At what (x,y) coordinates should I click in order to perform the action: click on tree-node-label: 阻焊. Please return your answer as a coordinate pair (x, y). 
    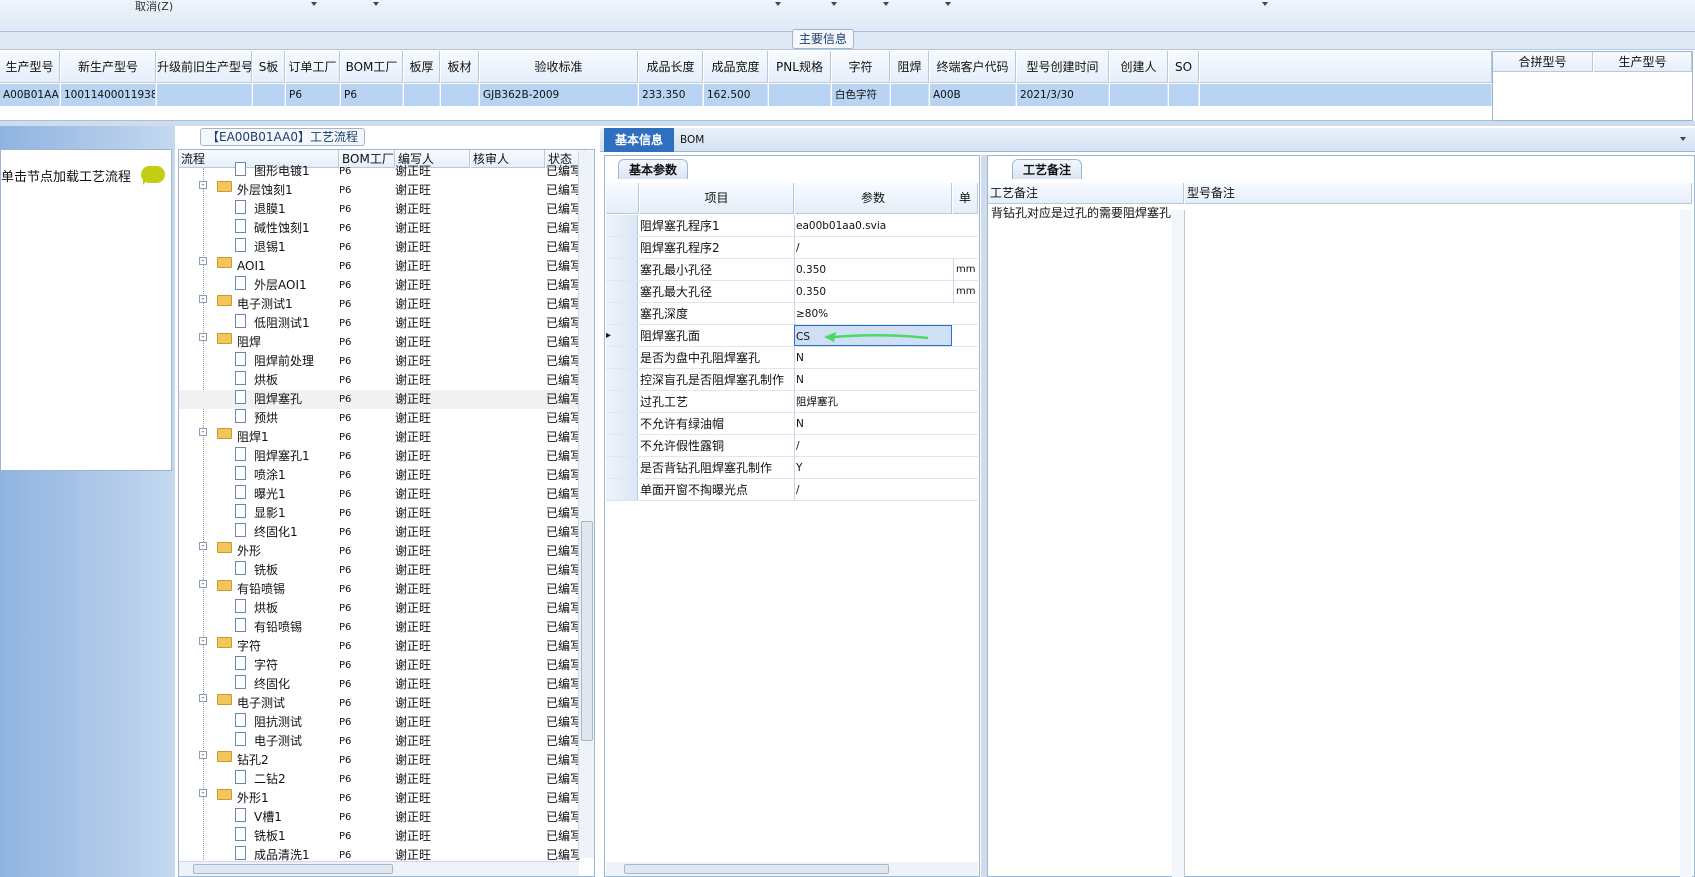
    Looking at the image, I should click on (249, 342).